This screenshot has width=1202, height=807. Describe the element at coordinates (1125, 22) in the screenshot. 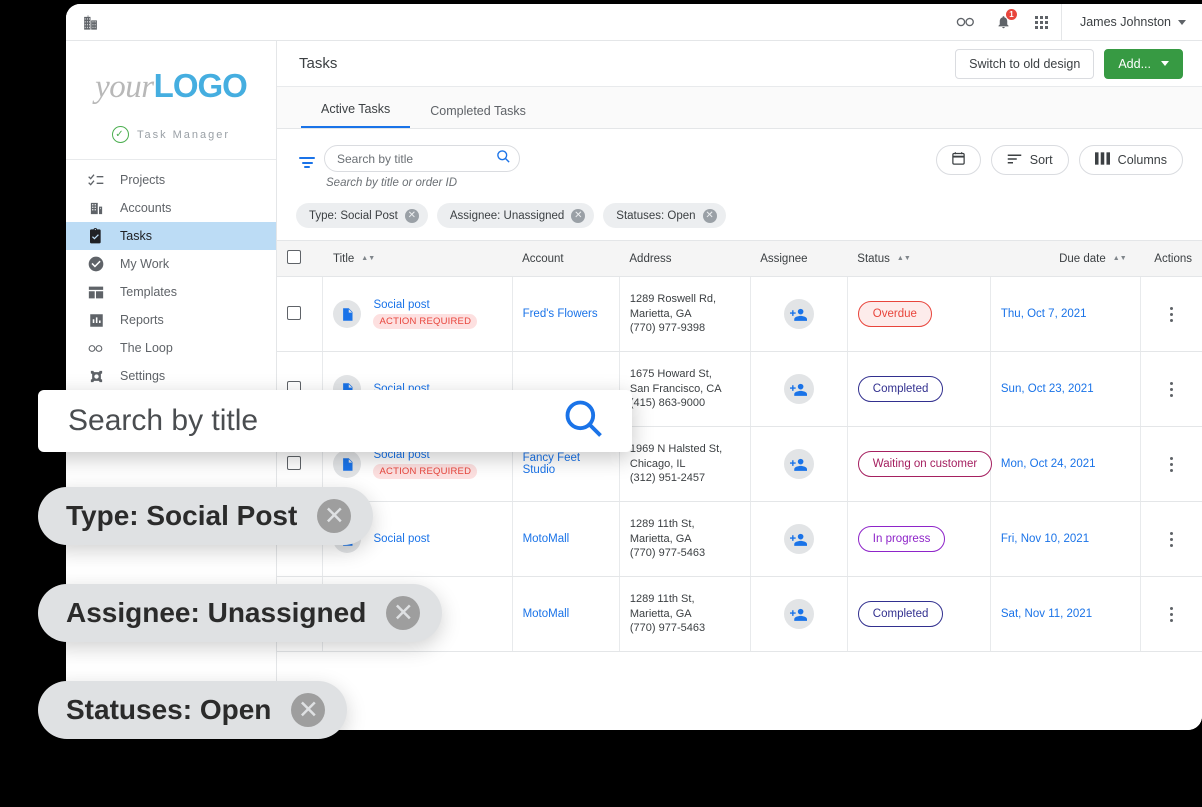

I see `user-name: James Johnston` at that location.